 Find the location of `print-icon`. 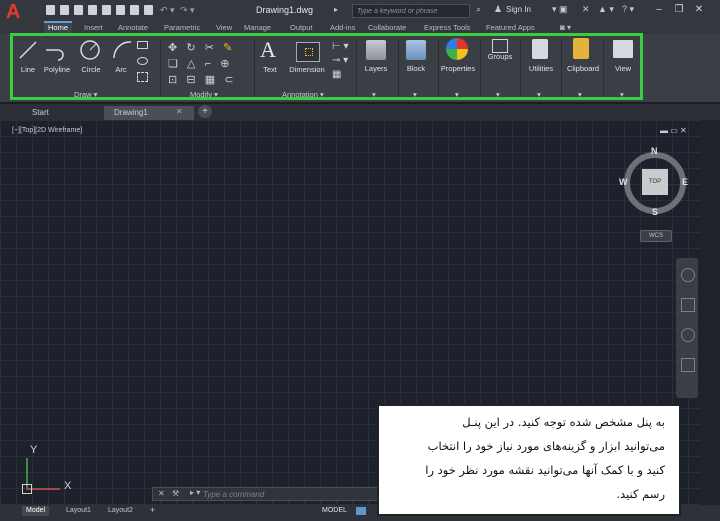

print-icon is located at coordinates (134, 10).